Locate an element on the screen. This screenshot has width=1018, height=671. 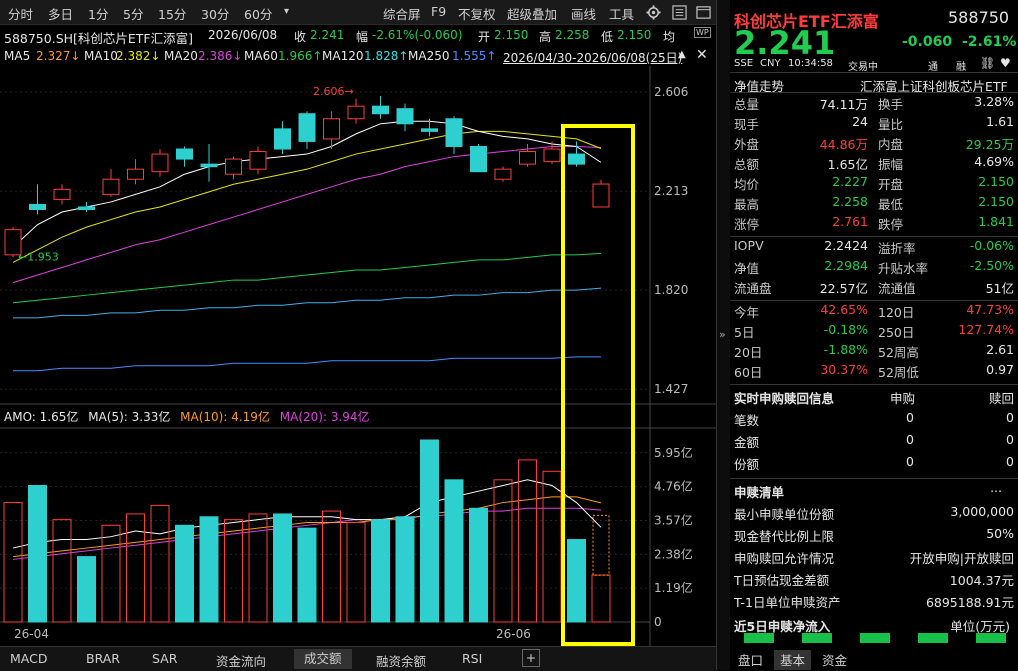
stat-value: 74.11万 is located at coordinates (843, 104).